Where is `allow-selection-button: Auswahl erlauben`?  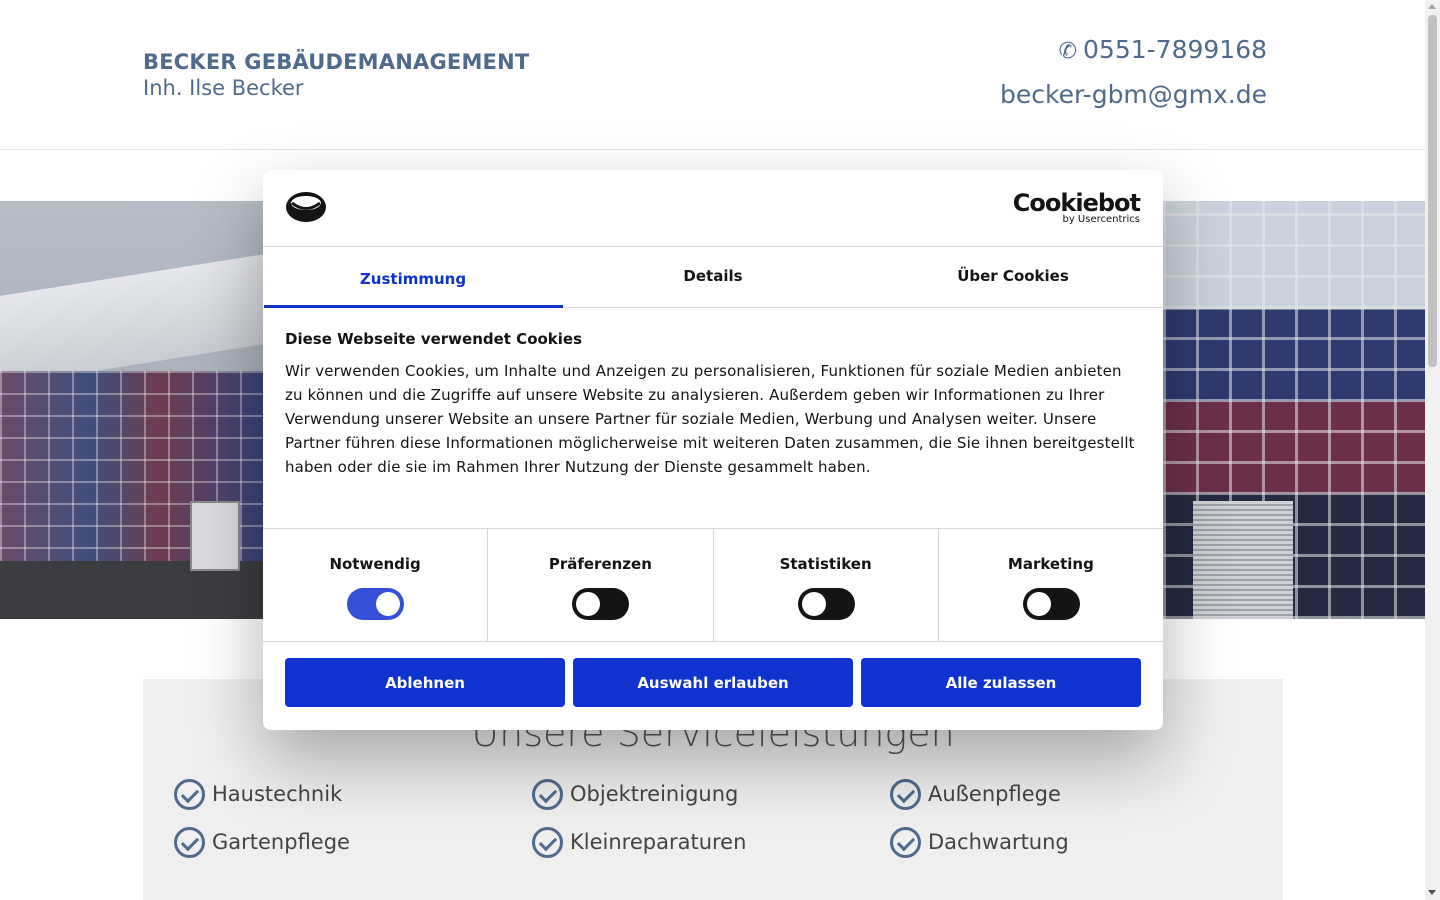 allow-selection-button: Auswahl erlauben is located at coordinates (713, 682).